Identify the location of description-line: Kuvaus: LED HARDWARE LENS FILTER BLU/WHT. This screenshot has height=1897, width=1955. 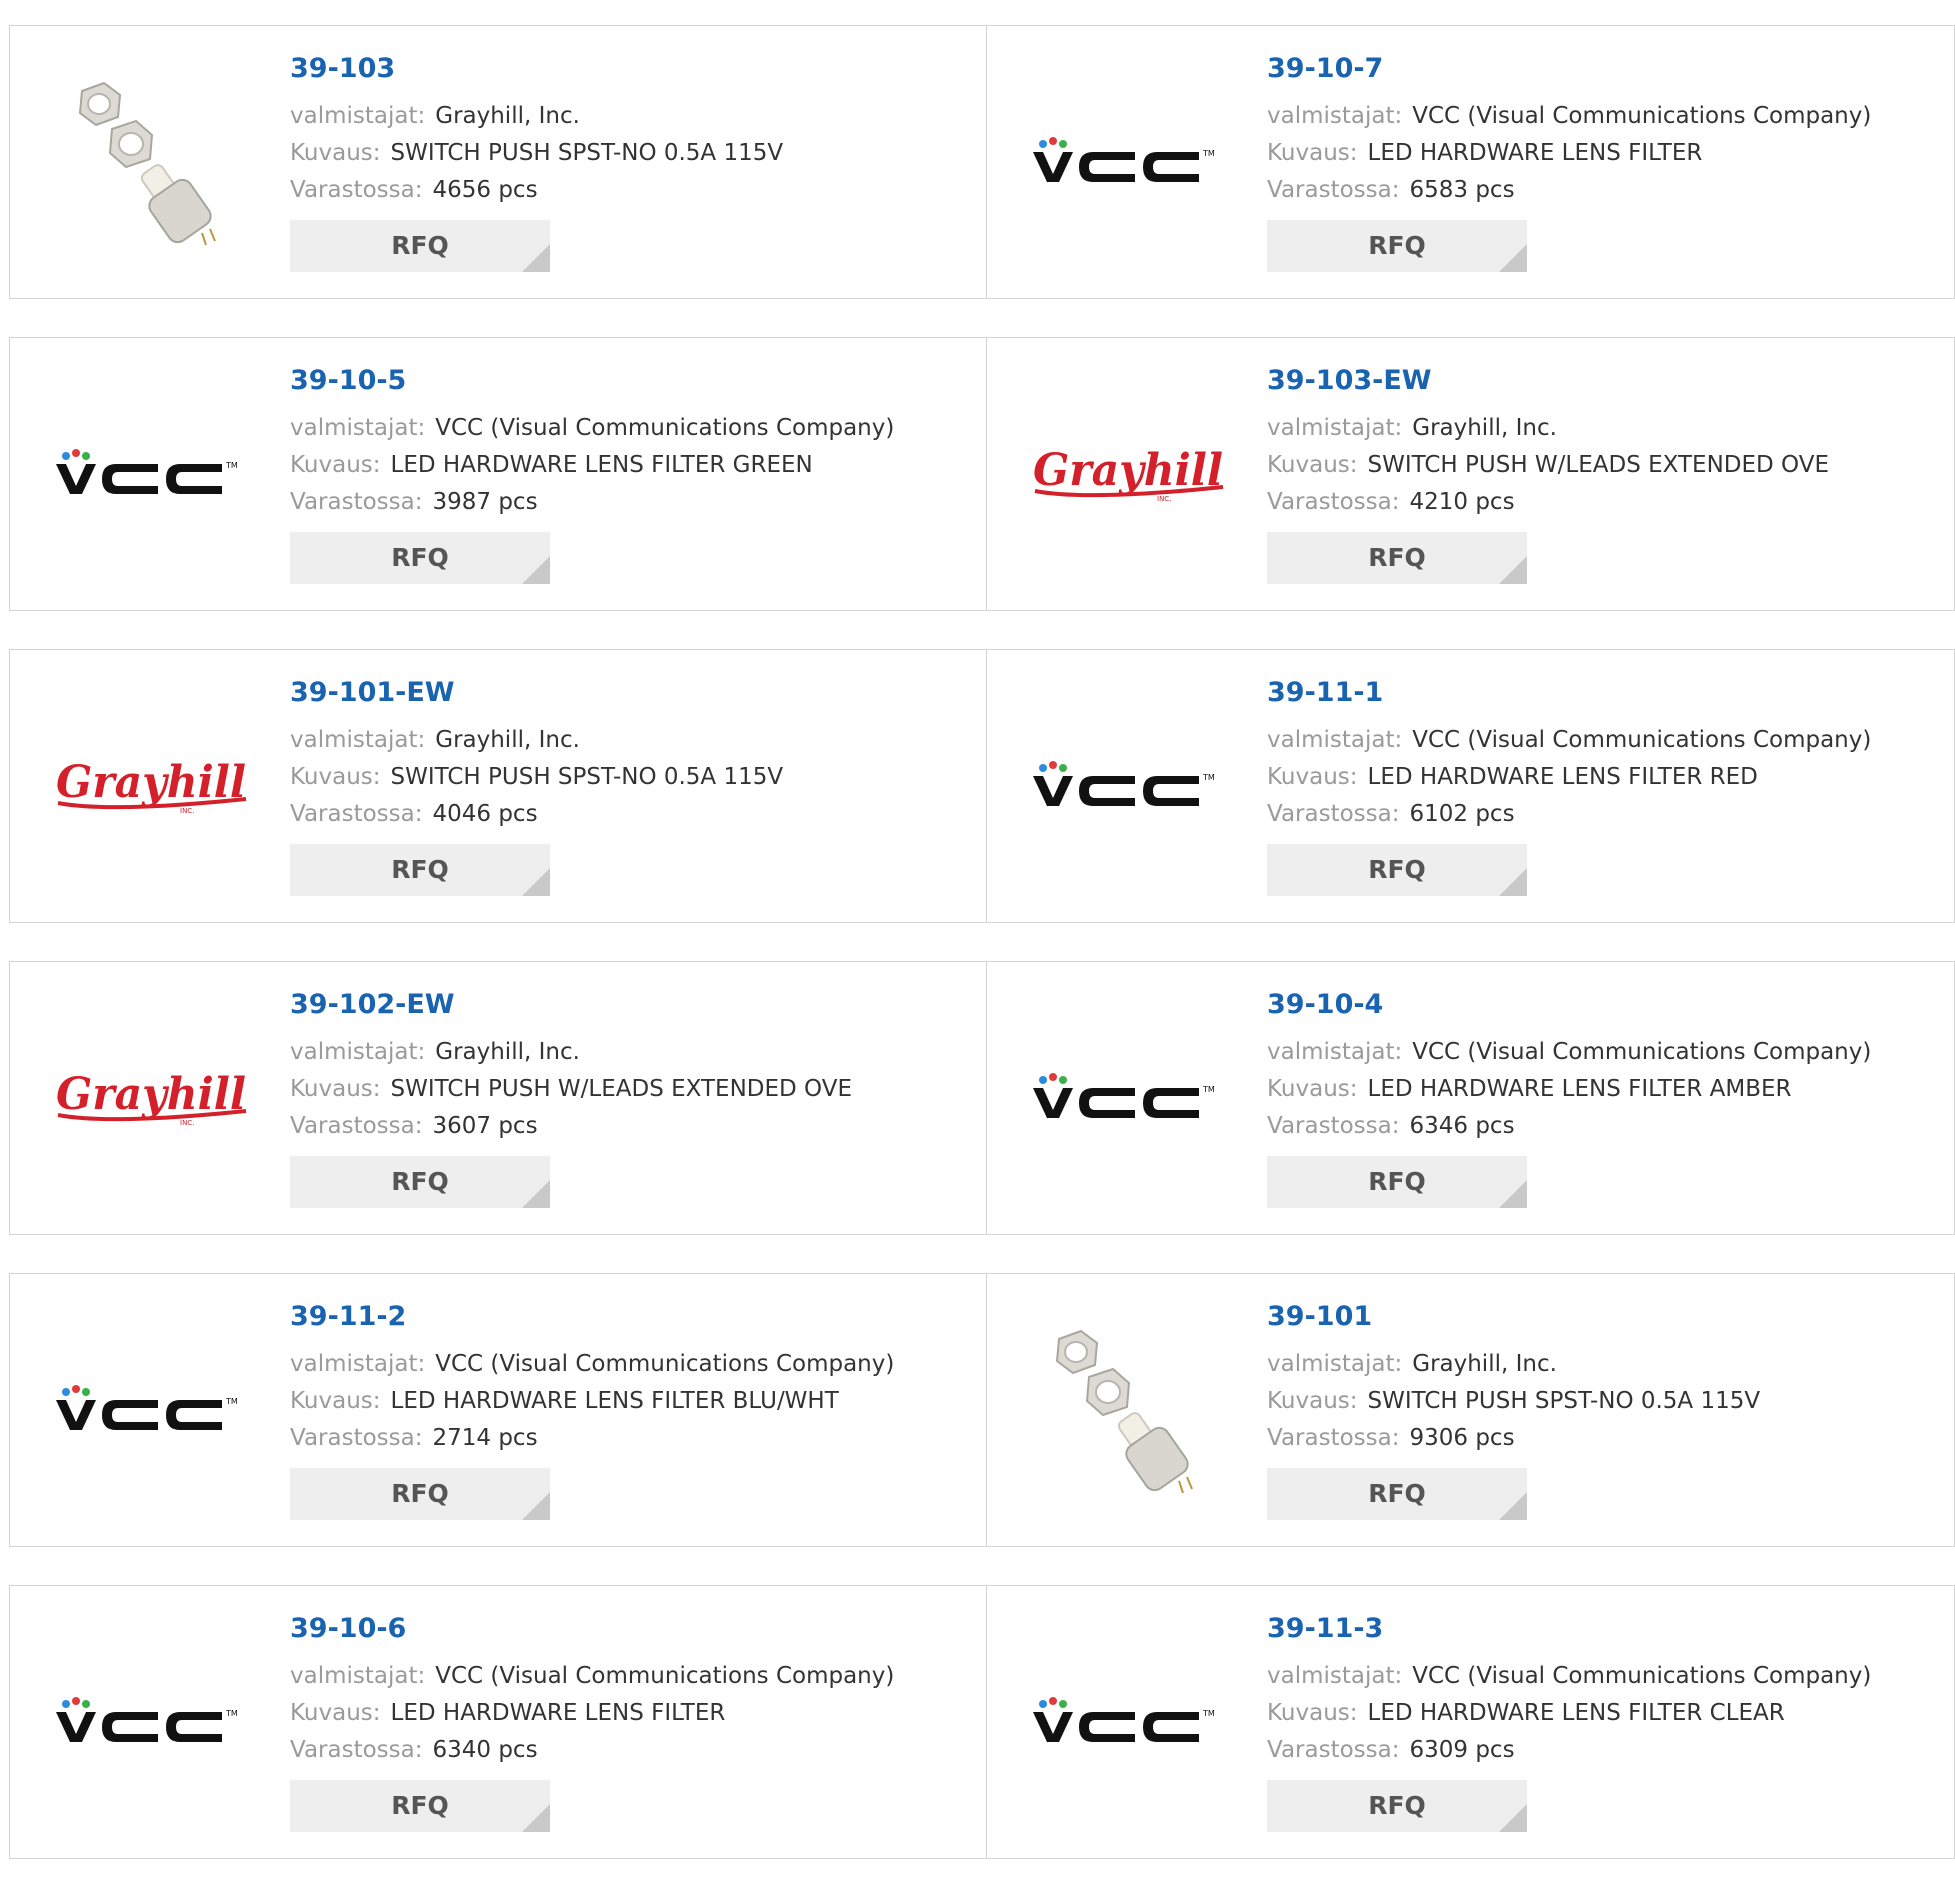
(592, 1401).